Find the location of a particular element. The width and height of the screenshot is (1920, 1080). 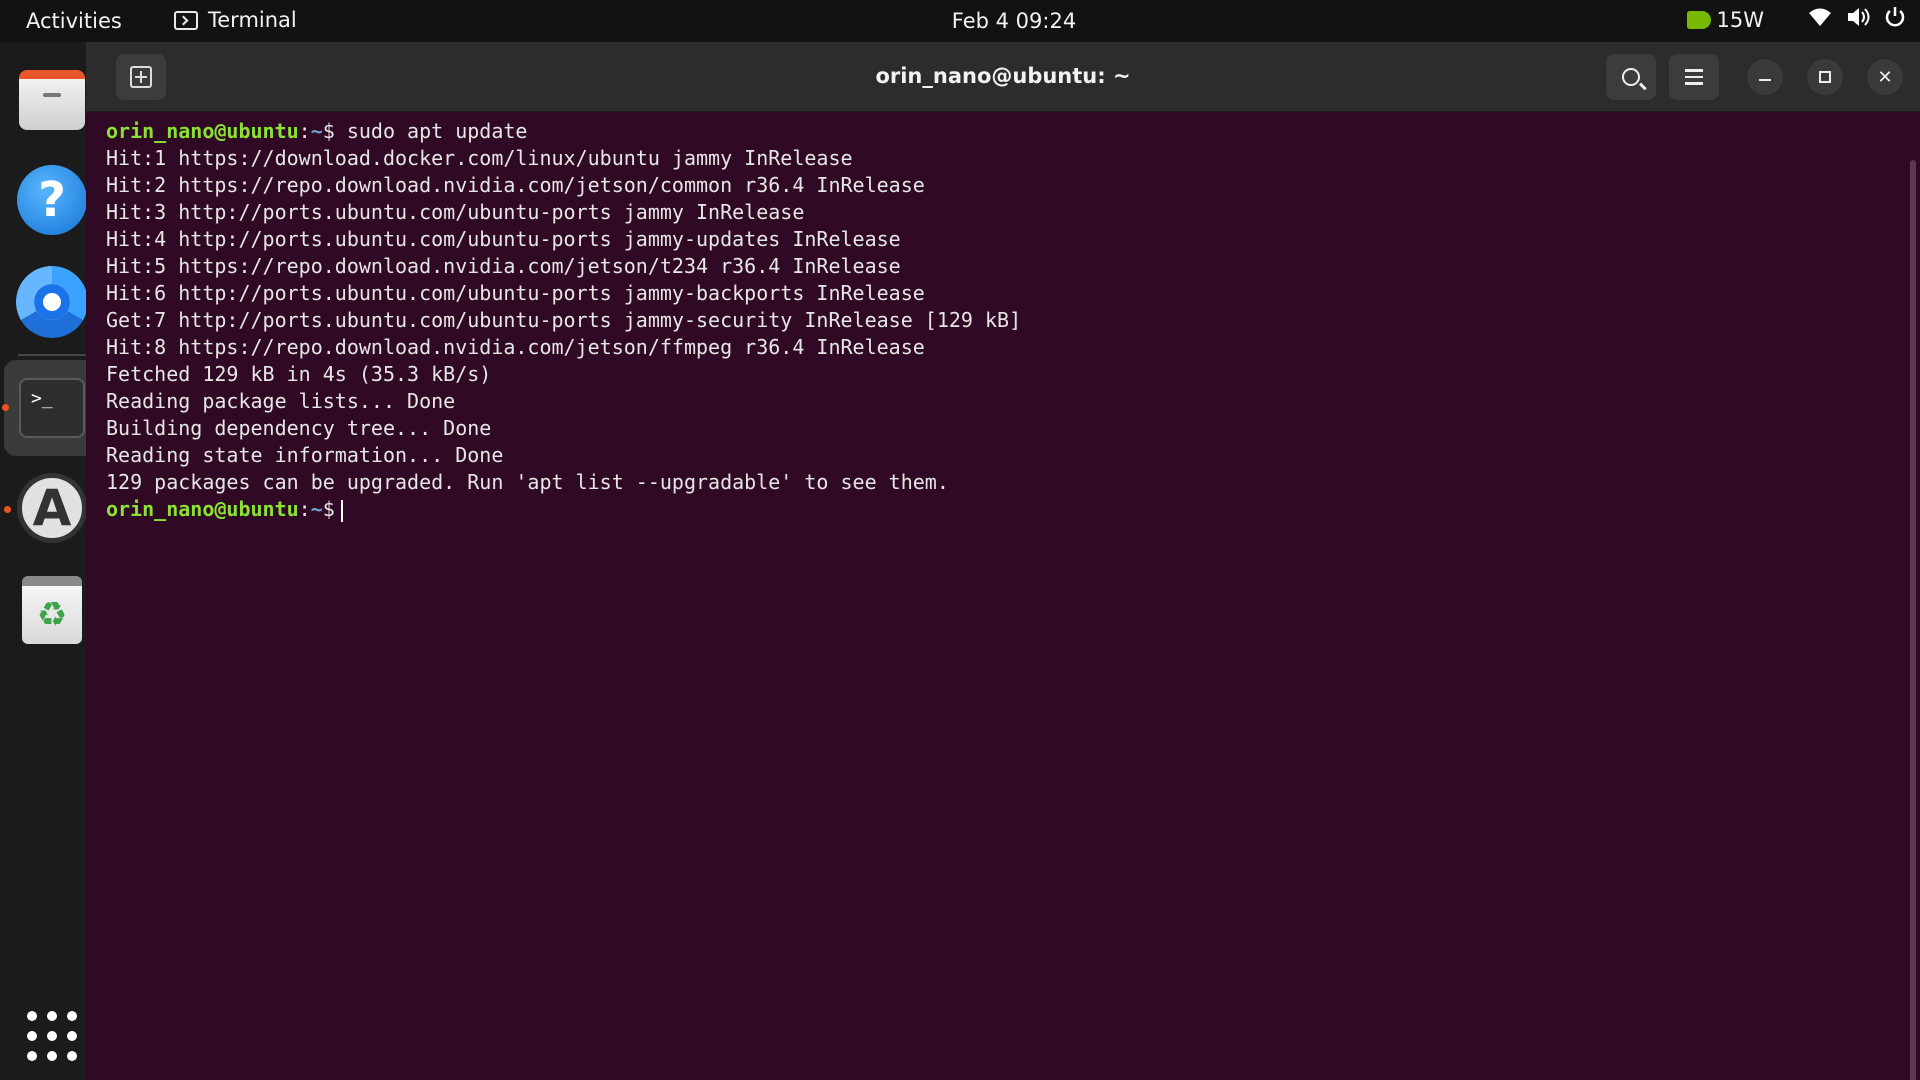

menu-button is located at coordinates (1694, 77).